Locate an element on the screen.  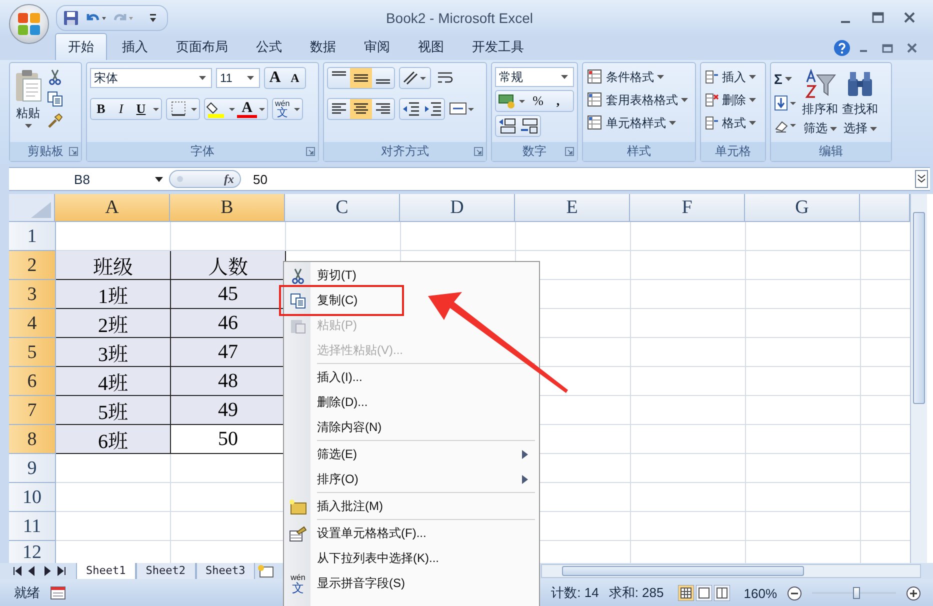
ribbon-tab: 页面布局 is located at coordinates (202, 46).